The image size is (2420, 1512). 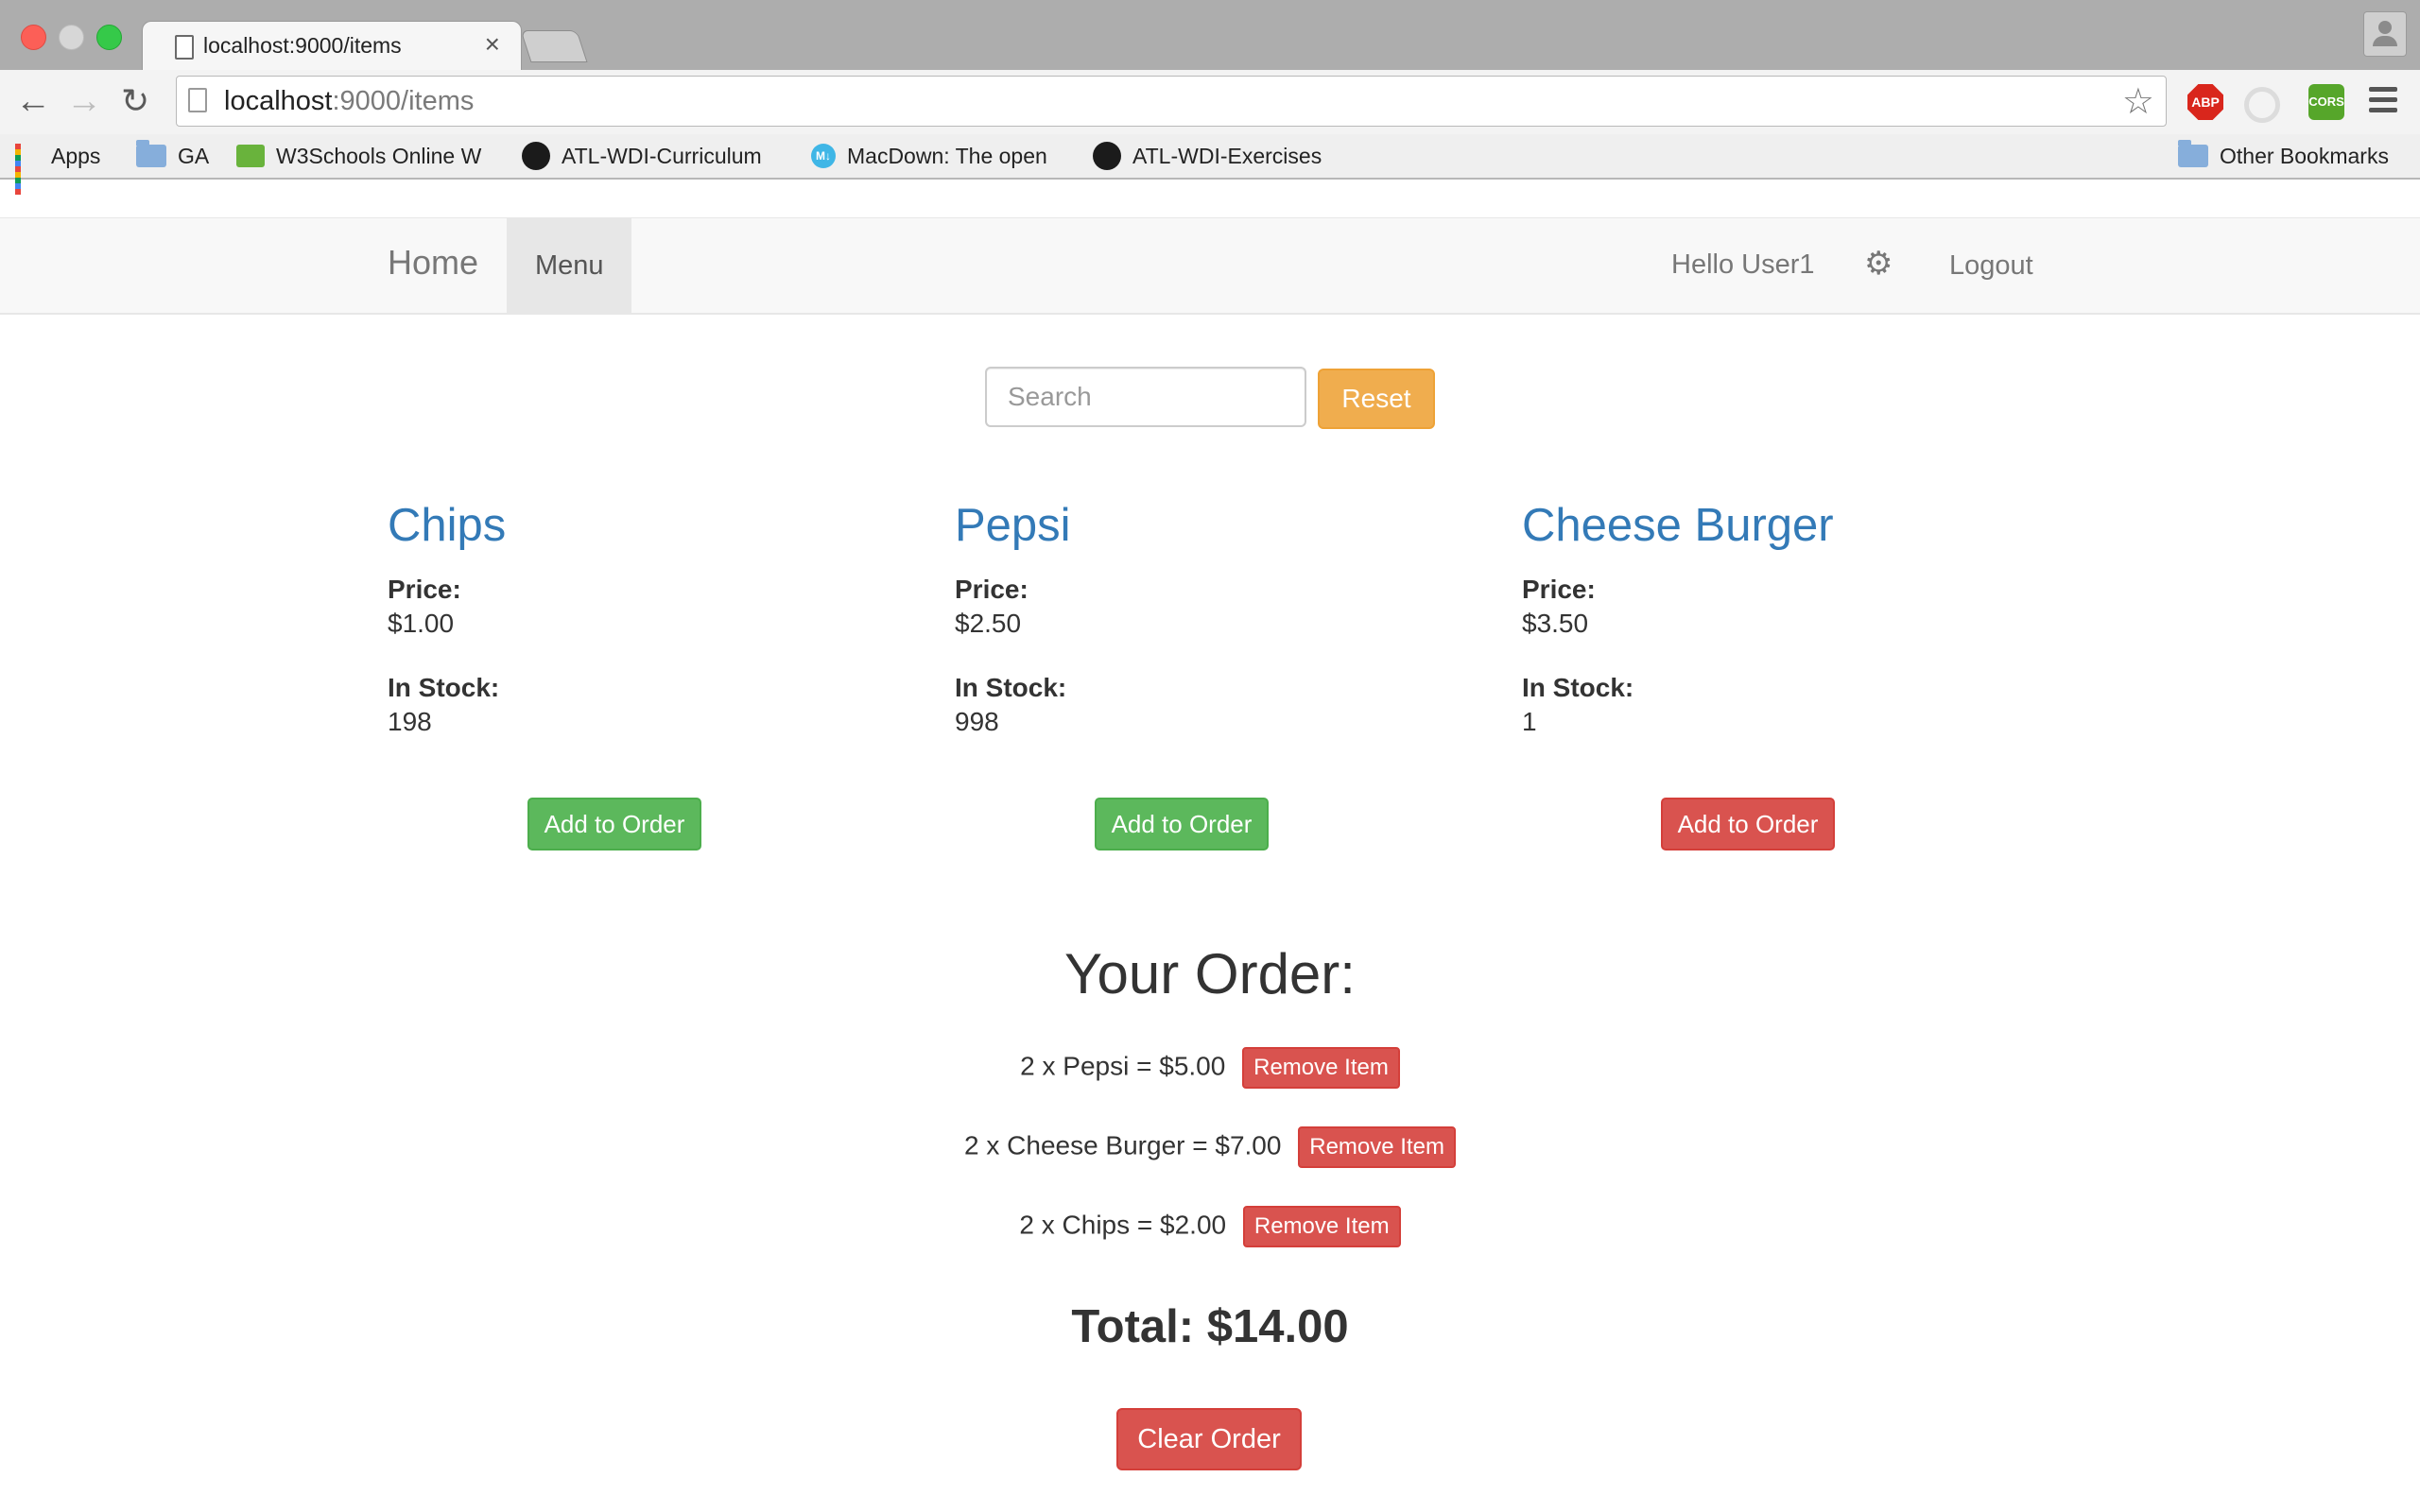 What do you see at coordinates (1991, 266) in the screenshot?
I see `logout-link: Logout` at bounding box center [1991, 266].